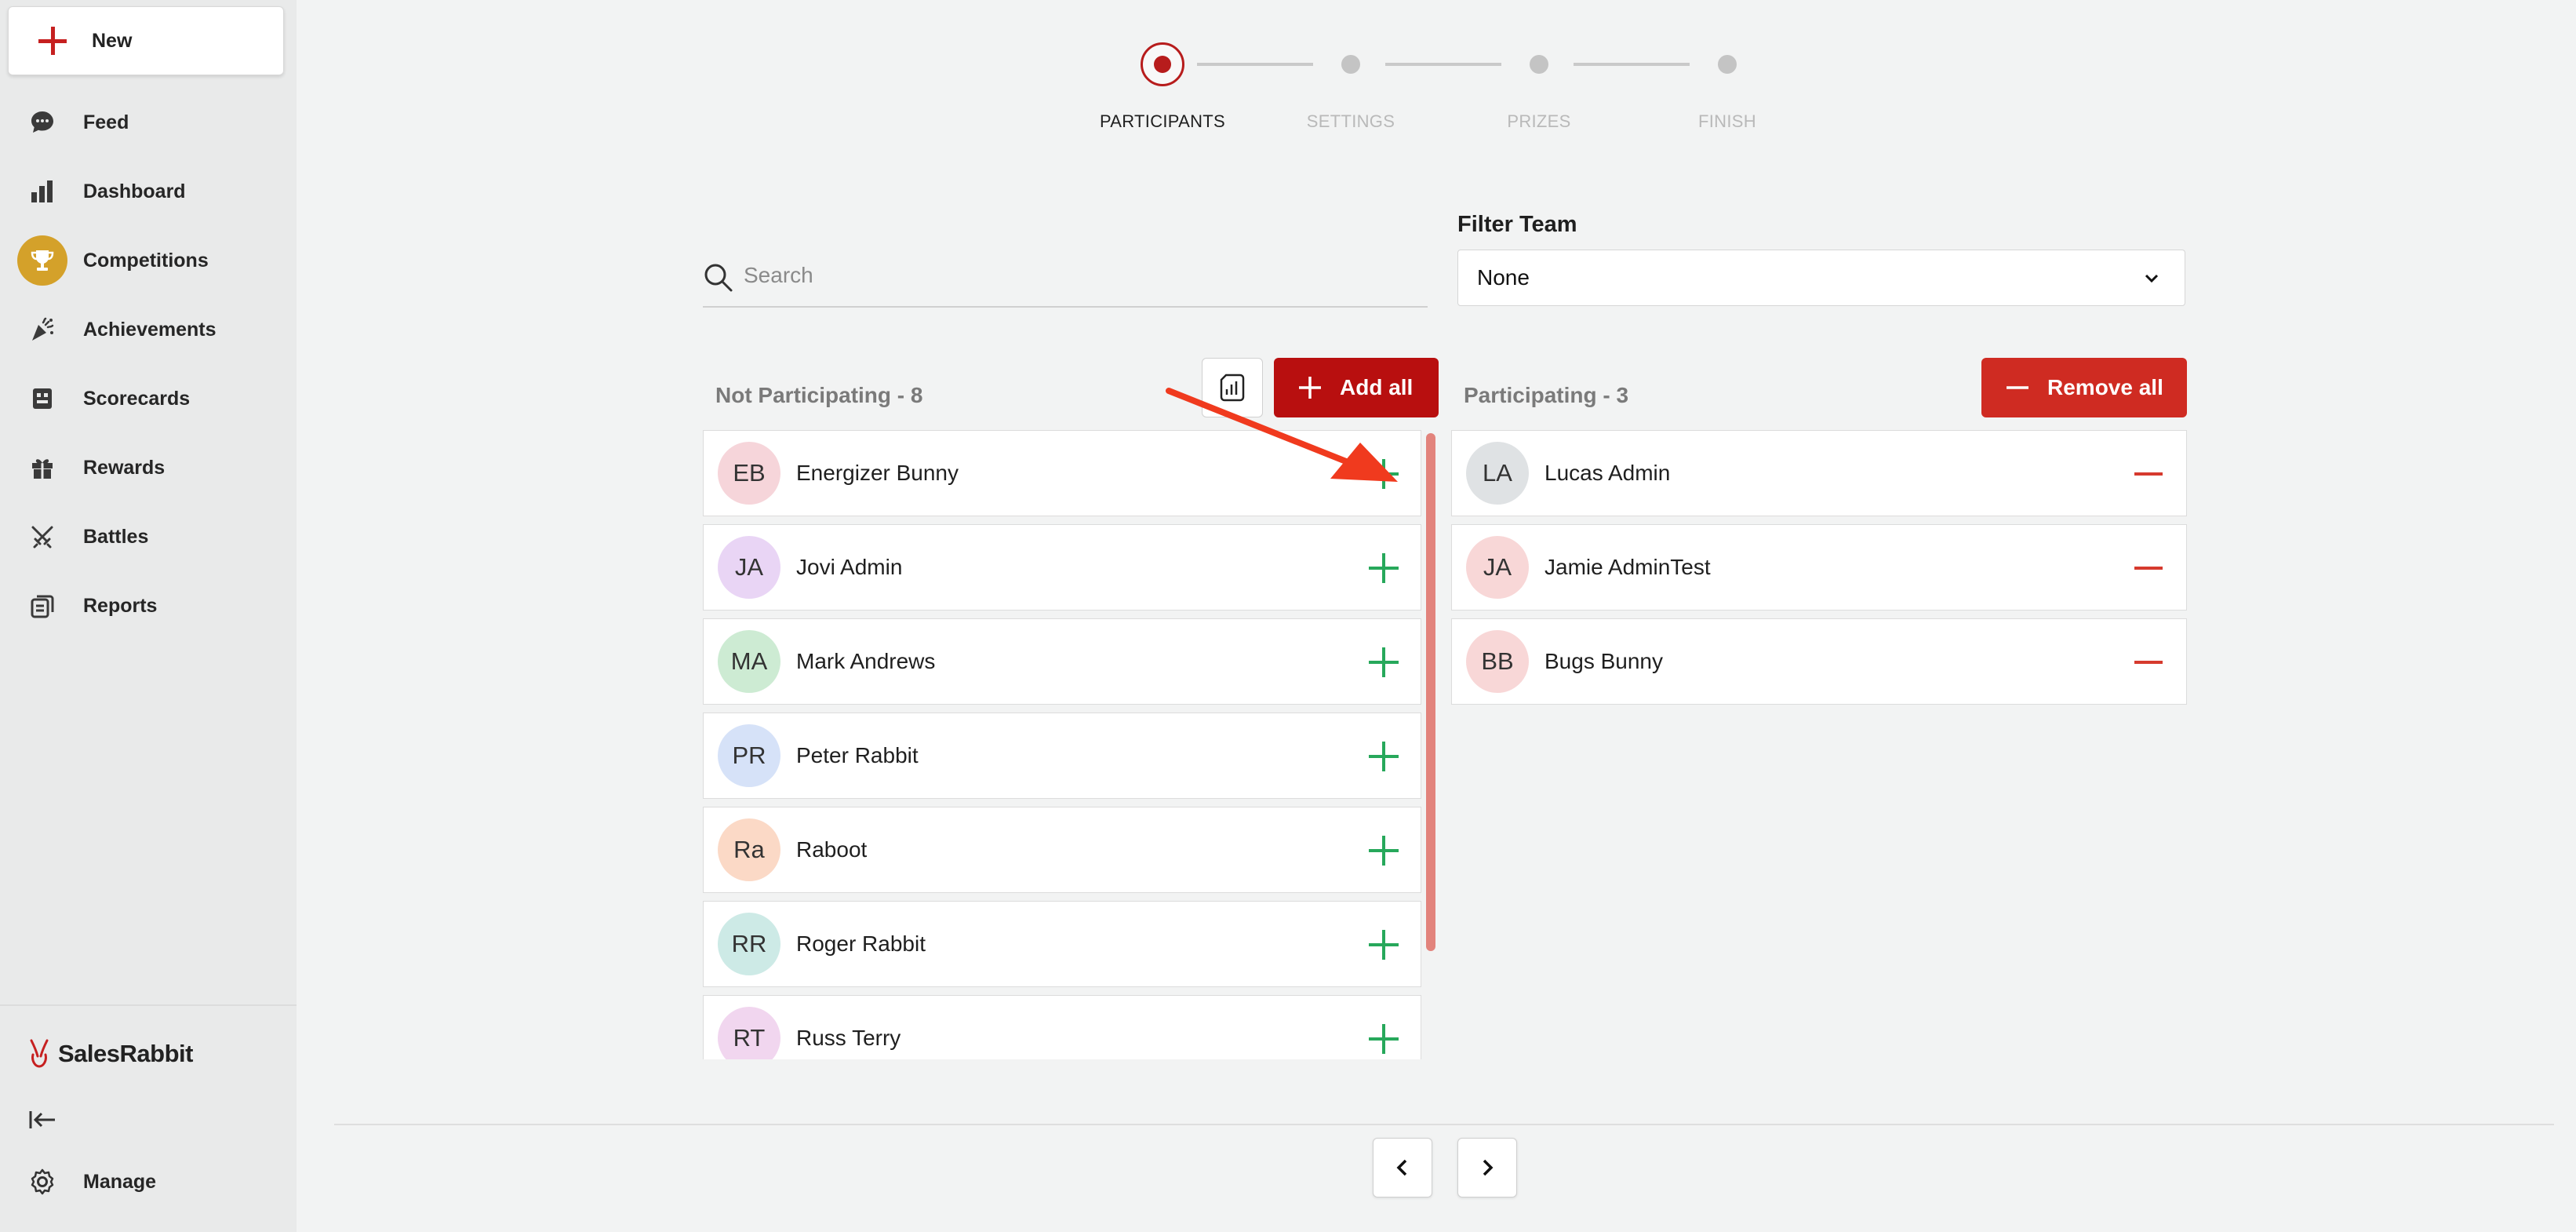  I want to click on person-name: Lucas Admin, so click(1608, 473).